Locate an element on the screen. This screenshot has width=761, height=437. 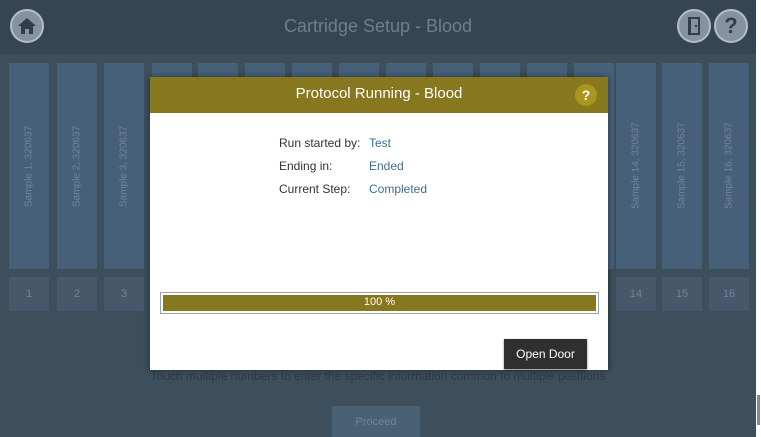
page-title: Cartridge Setup - Blood is located at coordinates (378, 26).